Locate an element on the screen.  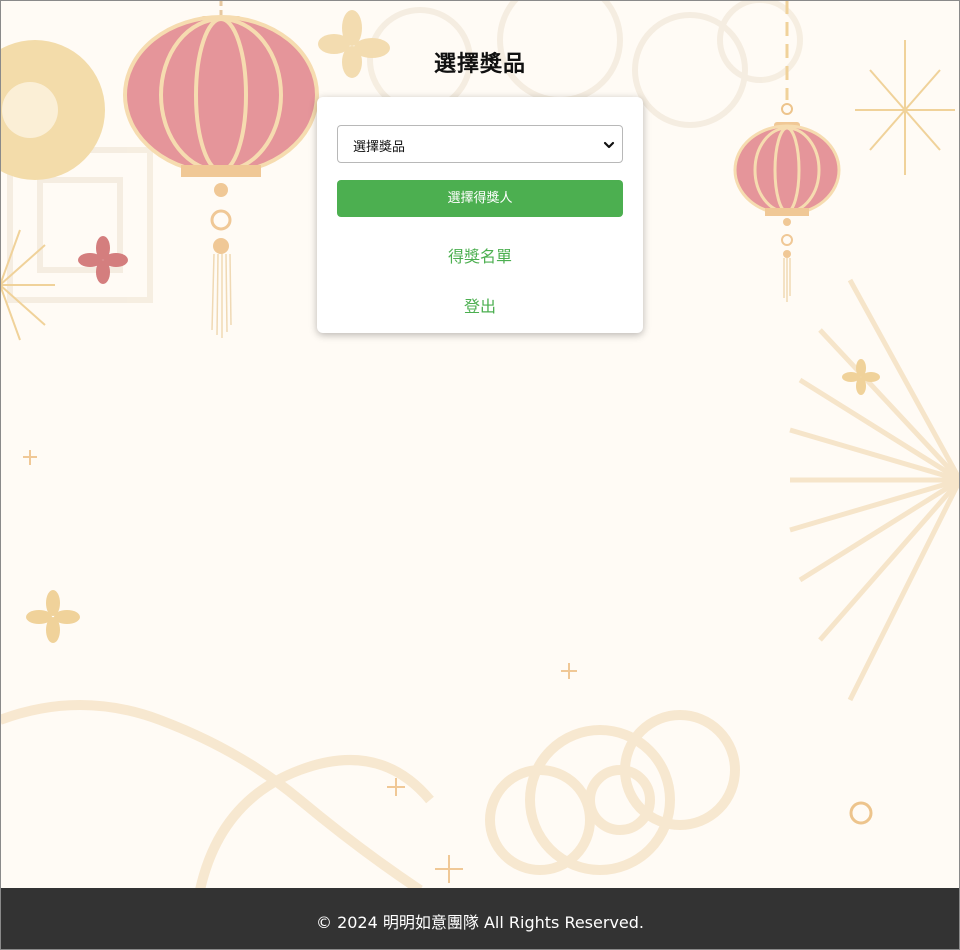
flower-small-bottom-left is located at coordinates (53, 616).